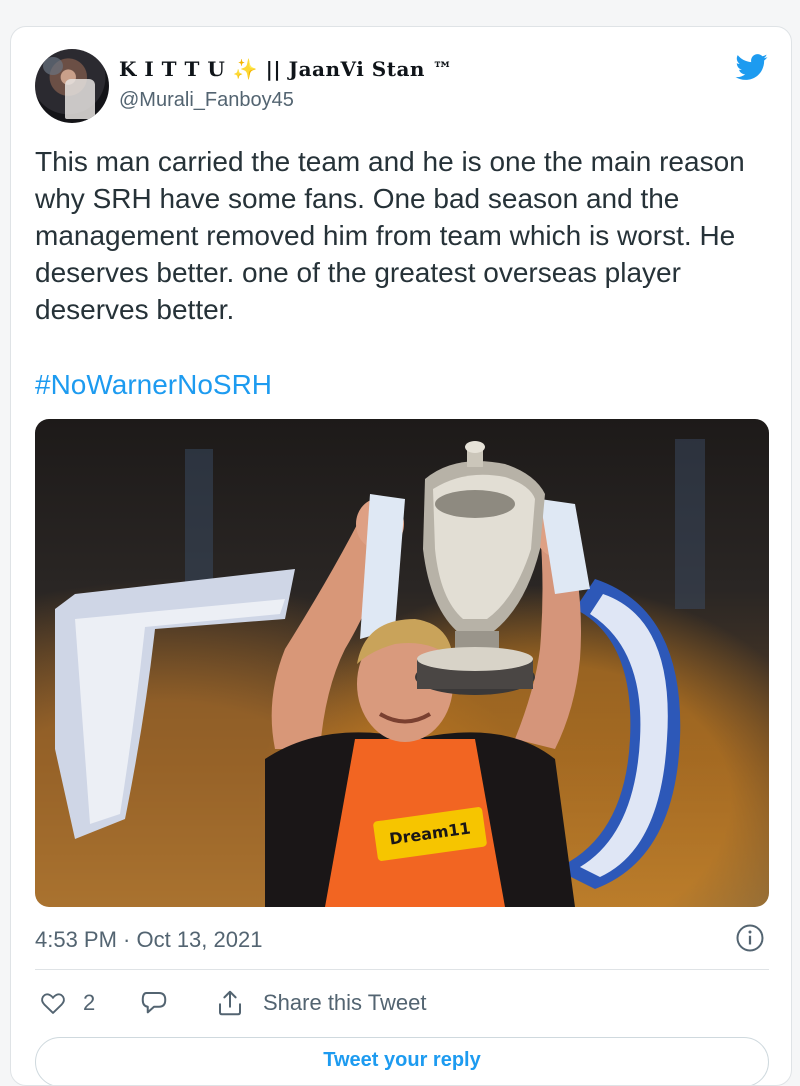 The height and width of the screenshot is (1086, 800). I want to click on user-handle: @Murali_Fanboy45, so click(206, 100).